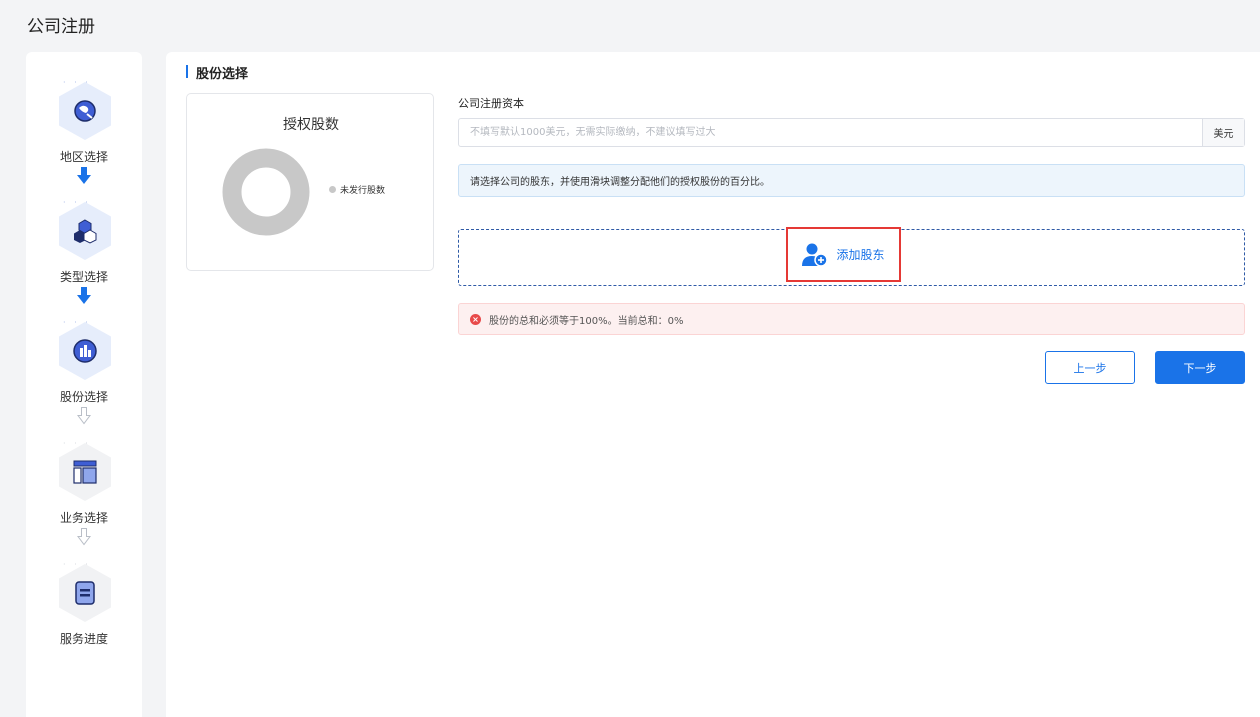  Describe the element at coordinates (1200, 367) in the screenshot. I see `next-button: 下一步` at that location.